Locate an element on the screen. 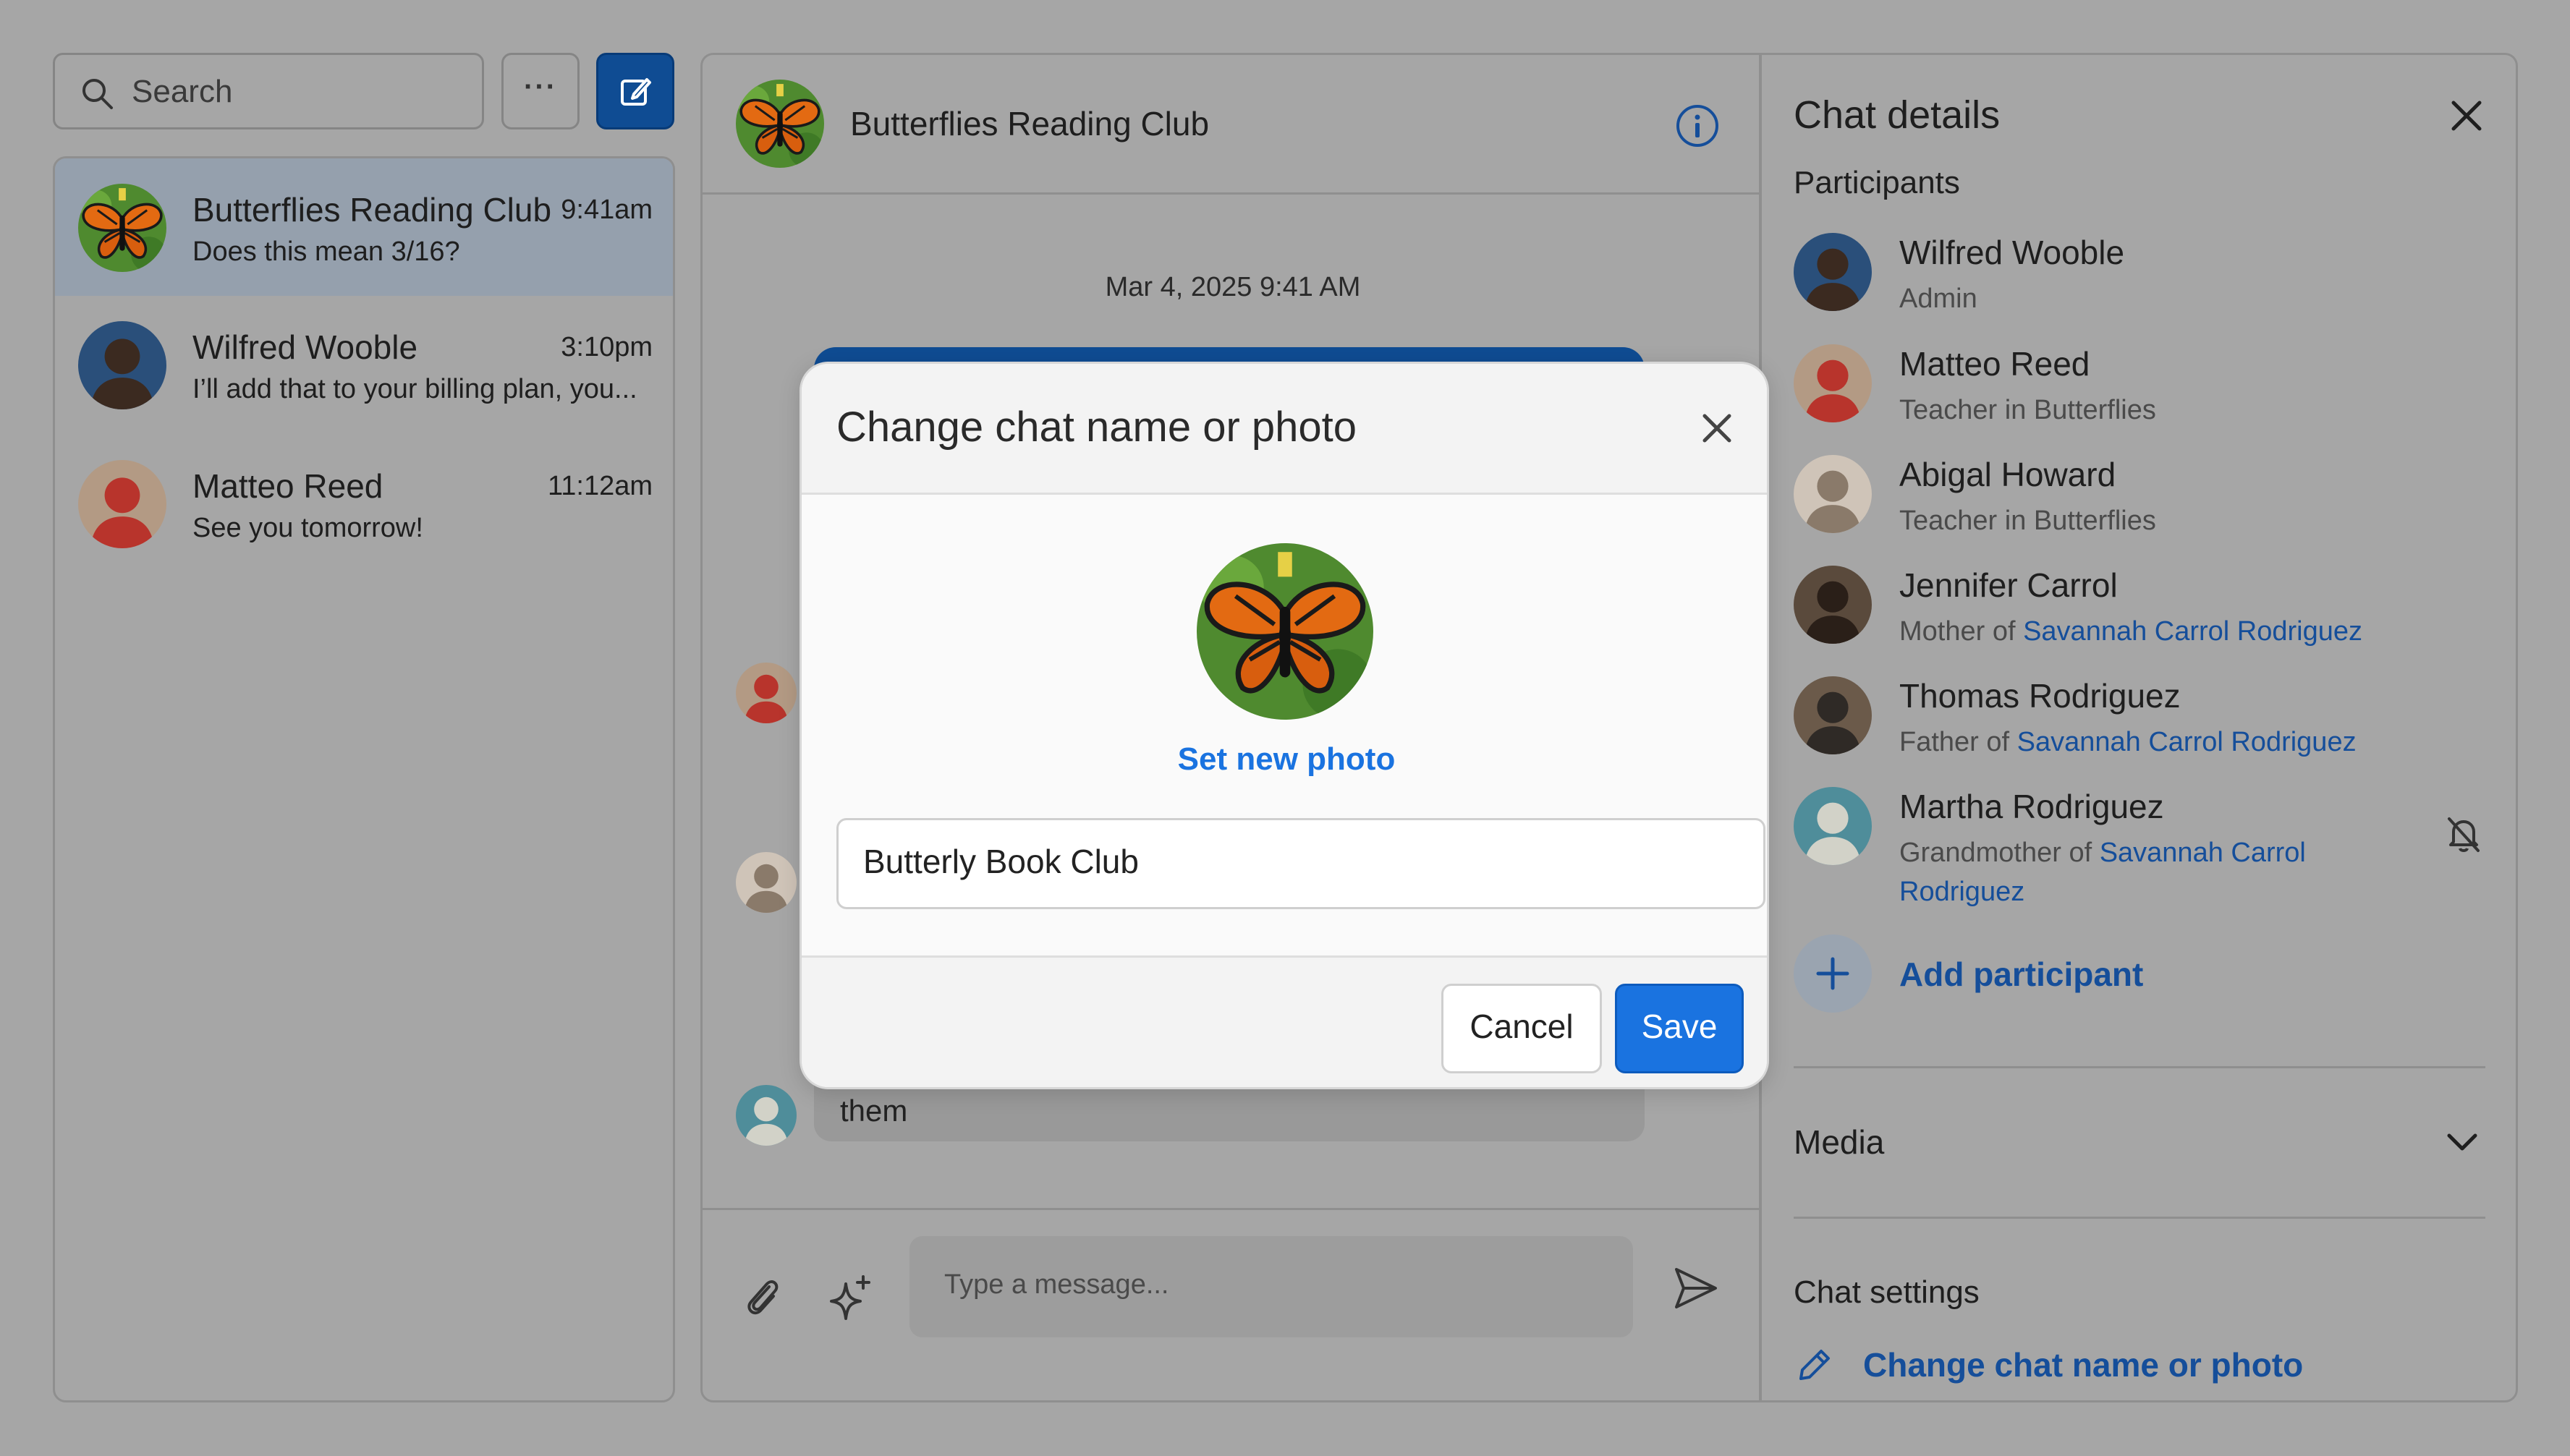 Image resolution: width=2570 pixels, height=1456 pixels. add-participant-label: Add participant is located at coordinates (2021, 974).